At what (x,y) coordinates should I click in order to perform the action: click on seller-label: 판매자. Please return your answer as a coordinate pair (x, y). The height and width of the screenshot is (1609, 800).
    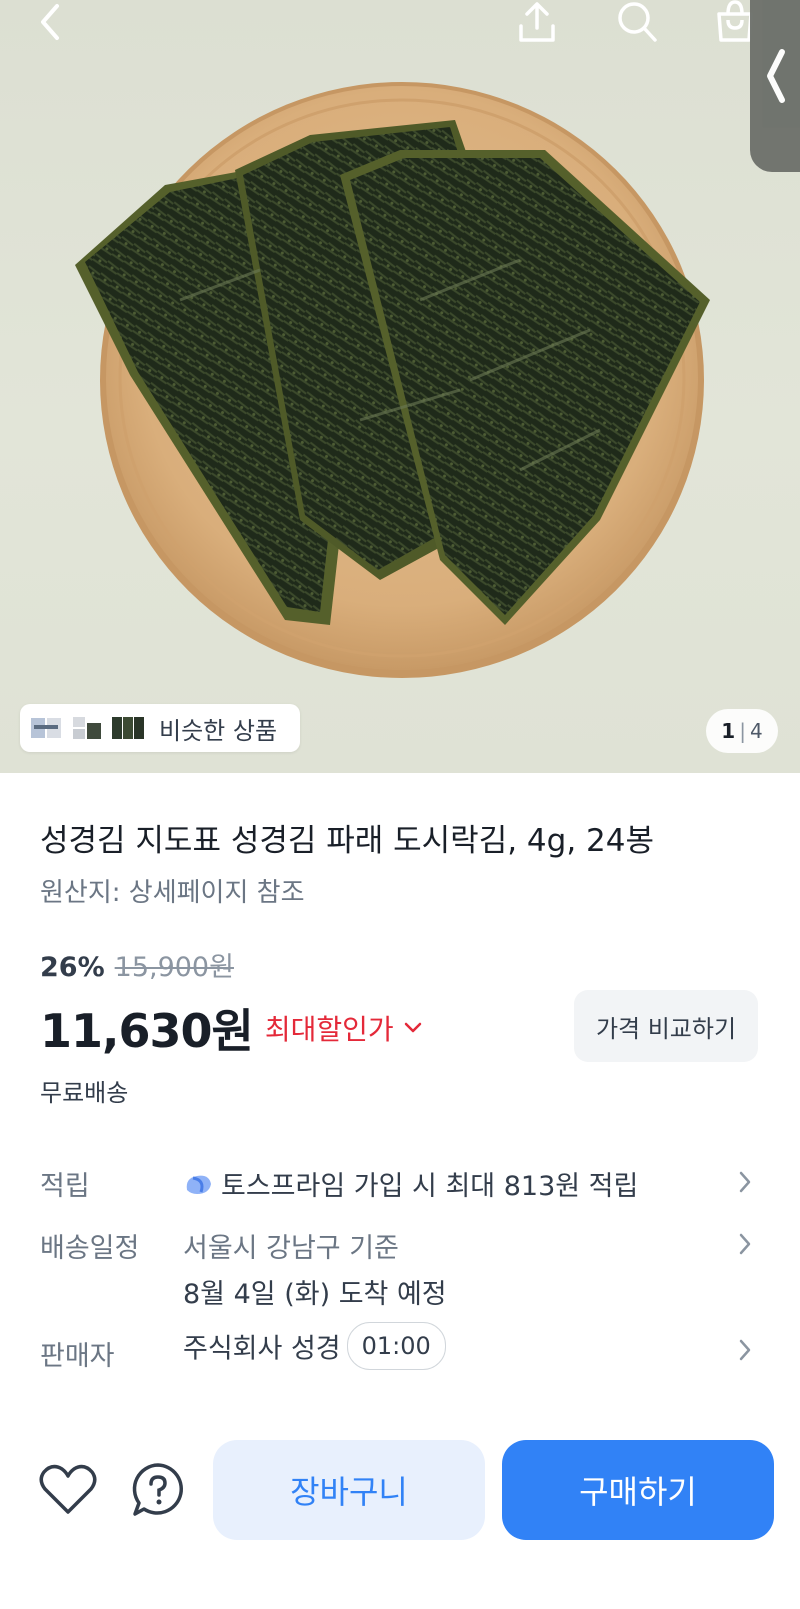
    Looking at the image, I should click on (77, 1356).